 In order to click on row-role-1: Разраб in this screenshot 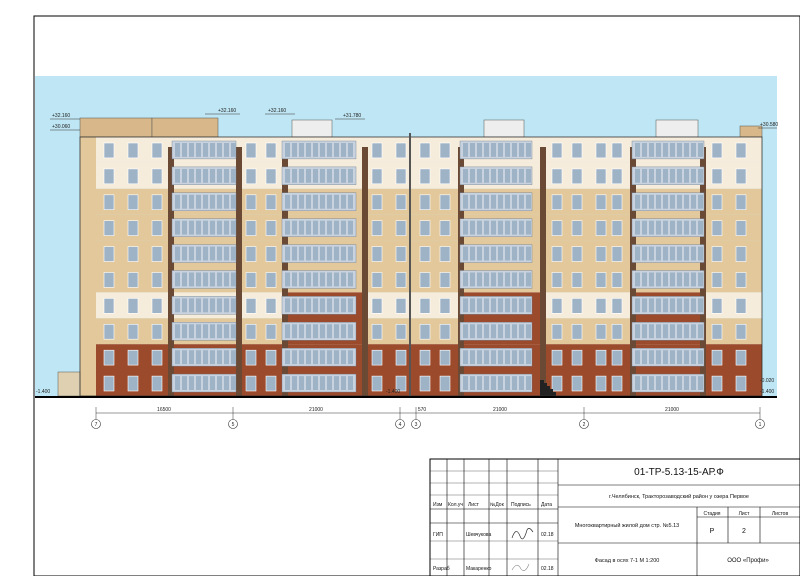, I will do `click(441, 569)`.